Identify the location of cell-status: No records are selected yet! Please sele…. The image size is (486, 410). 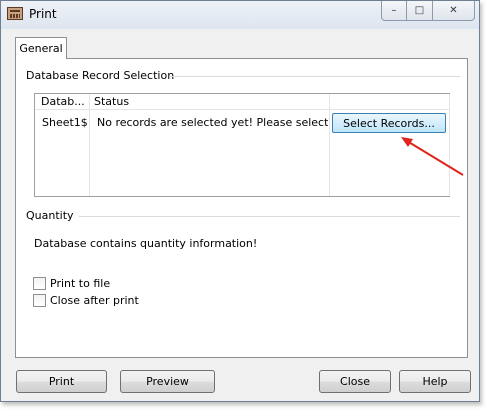
(212, 122).